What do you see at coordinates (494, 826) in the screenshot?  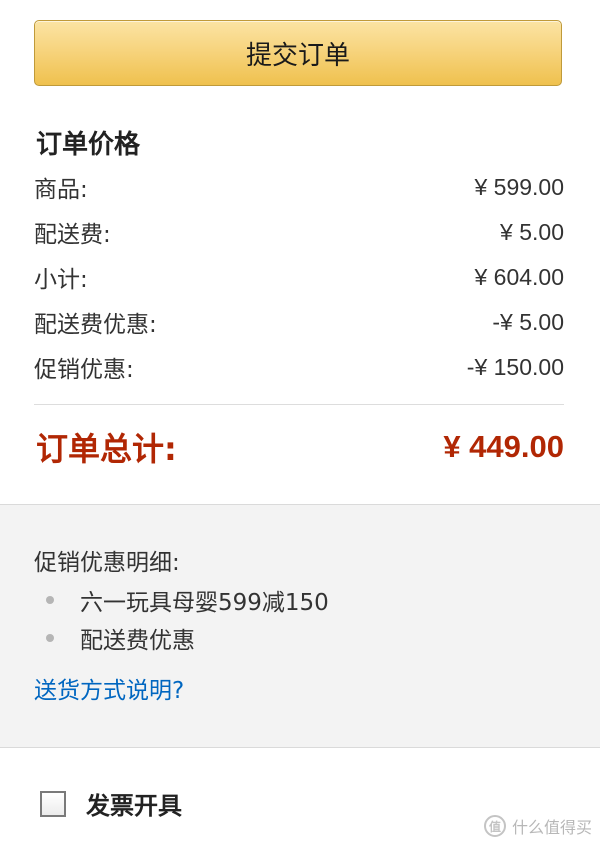 I see `watermark-logo-icon: 值` at bounding box center [494, 826].